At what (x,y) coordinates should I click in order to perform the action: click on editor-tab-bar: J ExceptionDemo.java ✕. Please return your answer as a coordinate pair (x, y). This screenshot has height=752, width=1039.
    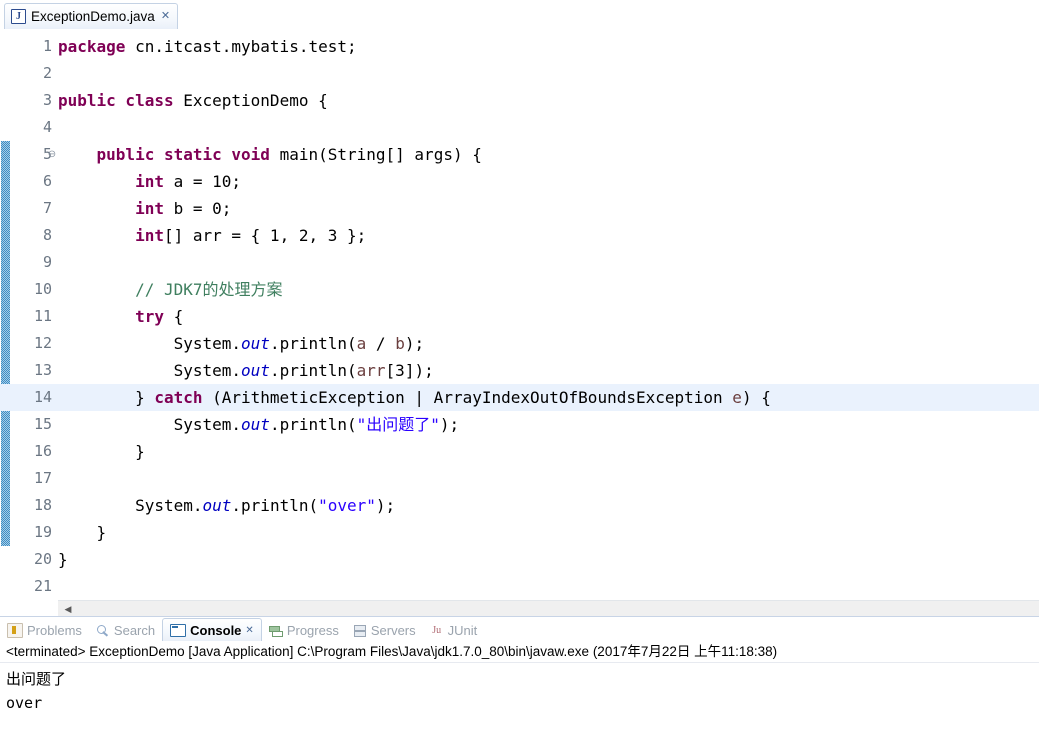
    Looking at the image, I should click on (519, 15).